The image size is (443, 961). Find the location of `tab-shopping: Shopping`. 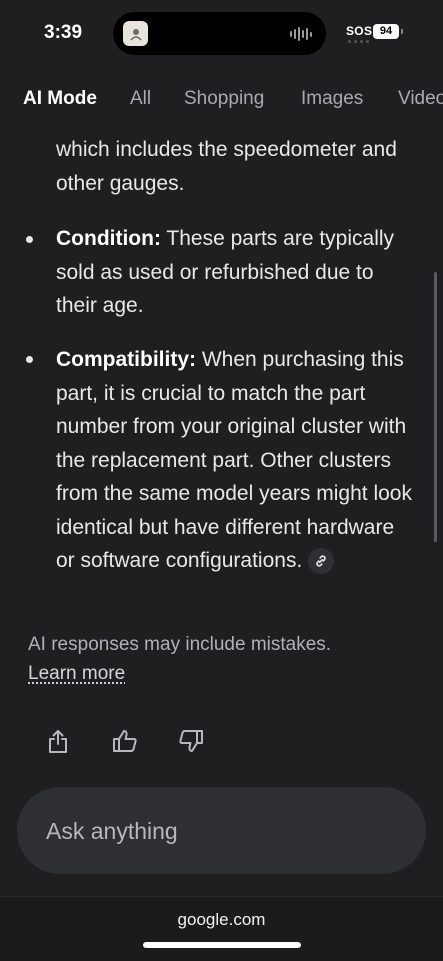

tab-shopping: Shopping is located at coordinates (224, 99).